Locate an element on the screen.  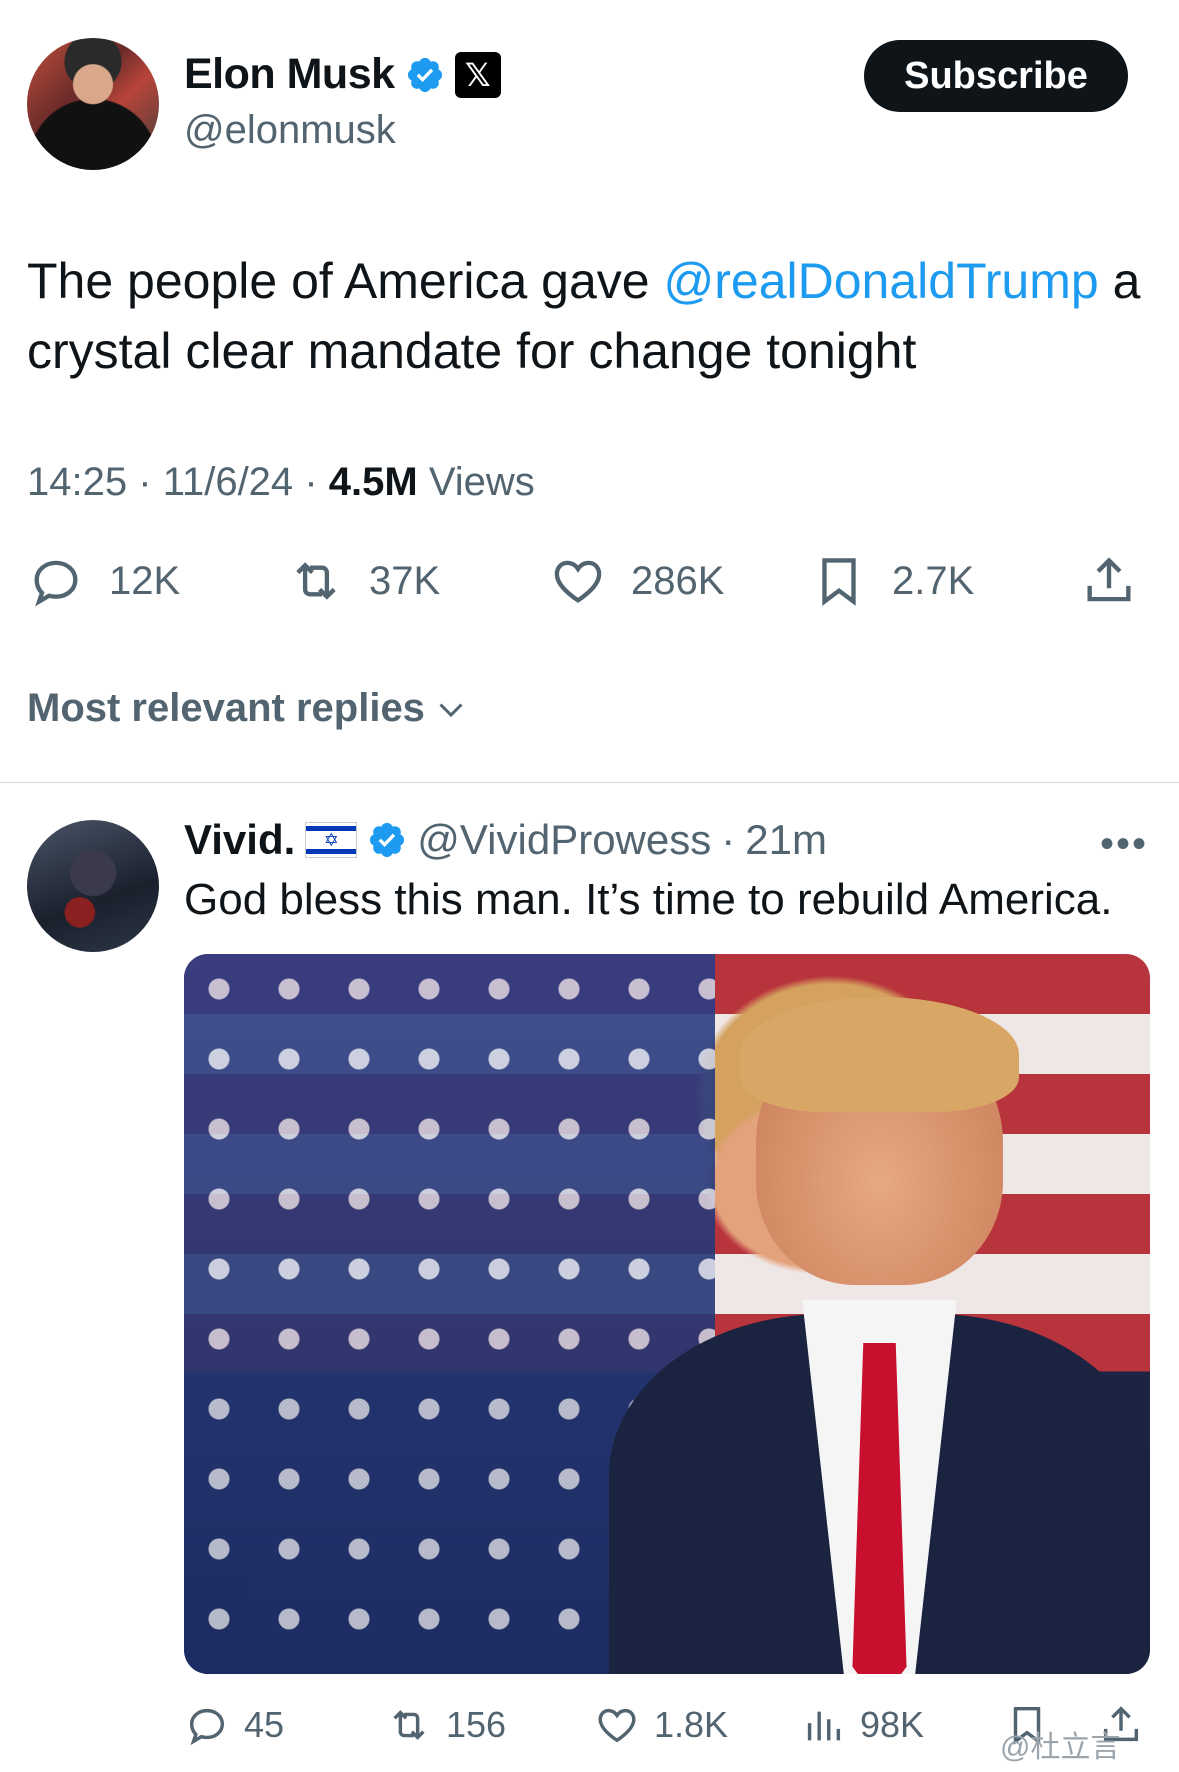
tweet-meta: 14:25 · 11/6/24 · 4.5M Views is located at coordinates (281, 482).